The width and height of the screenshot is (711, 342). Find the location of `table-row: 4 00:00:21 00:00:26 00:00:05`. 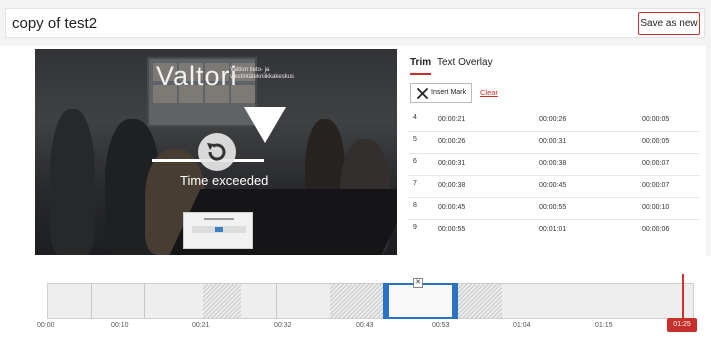

table-row: 4 00:00:21 00:00:26 00:00:05 is located at coordinates (554, 121).